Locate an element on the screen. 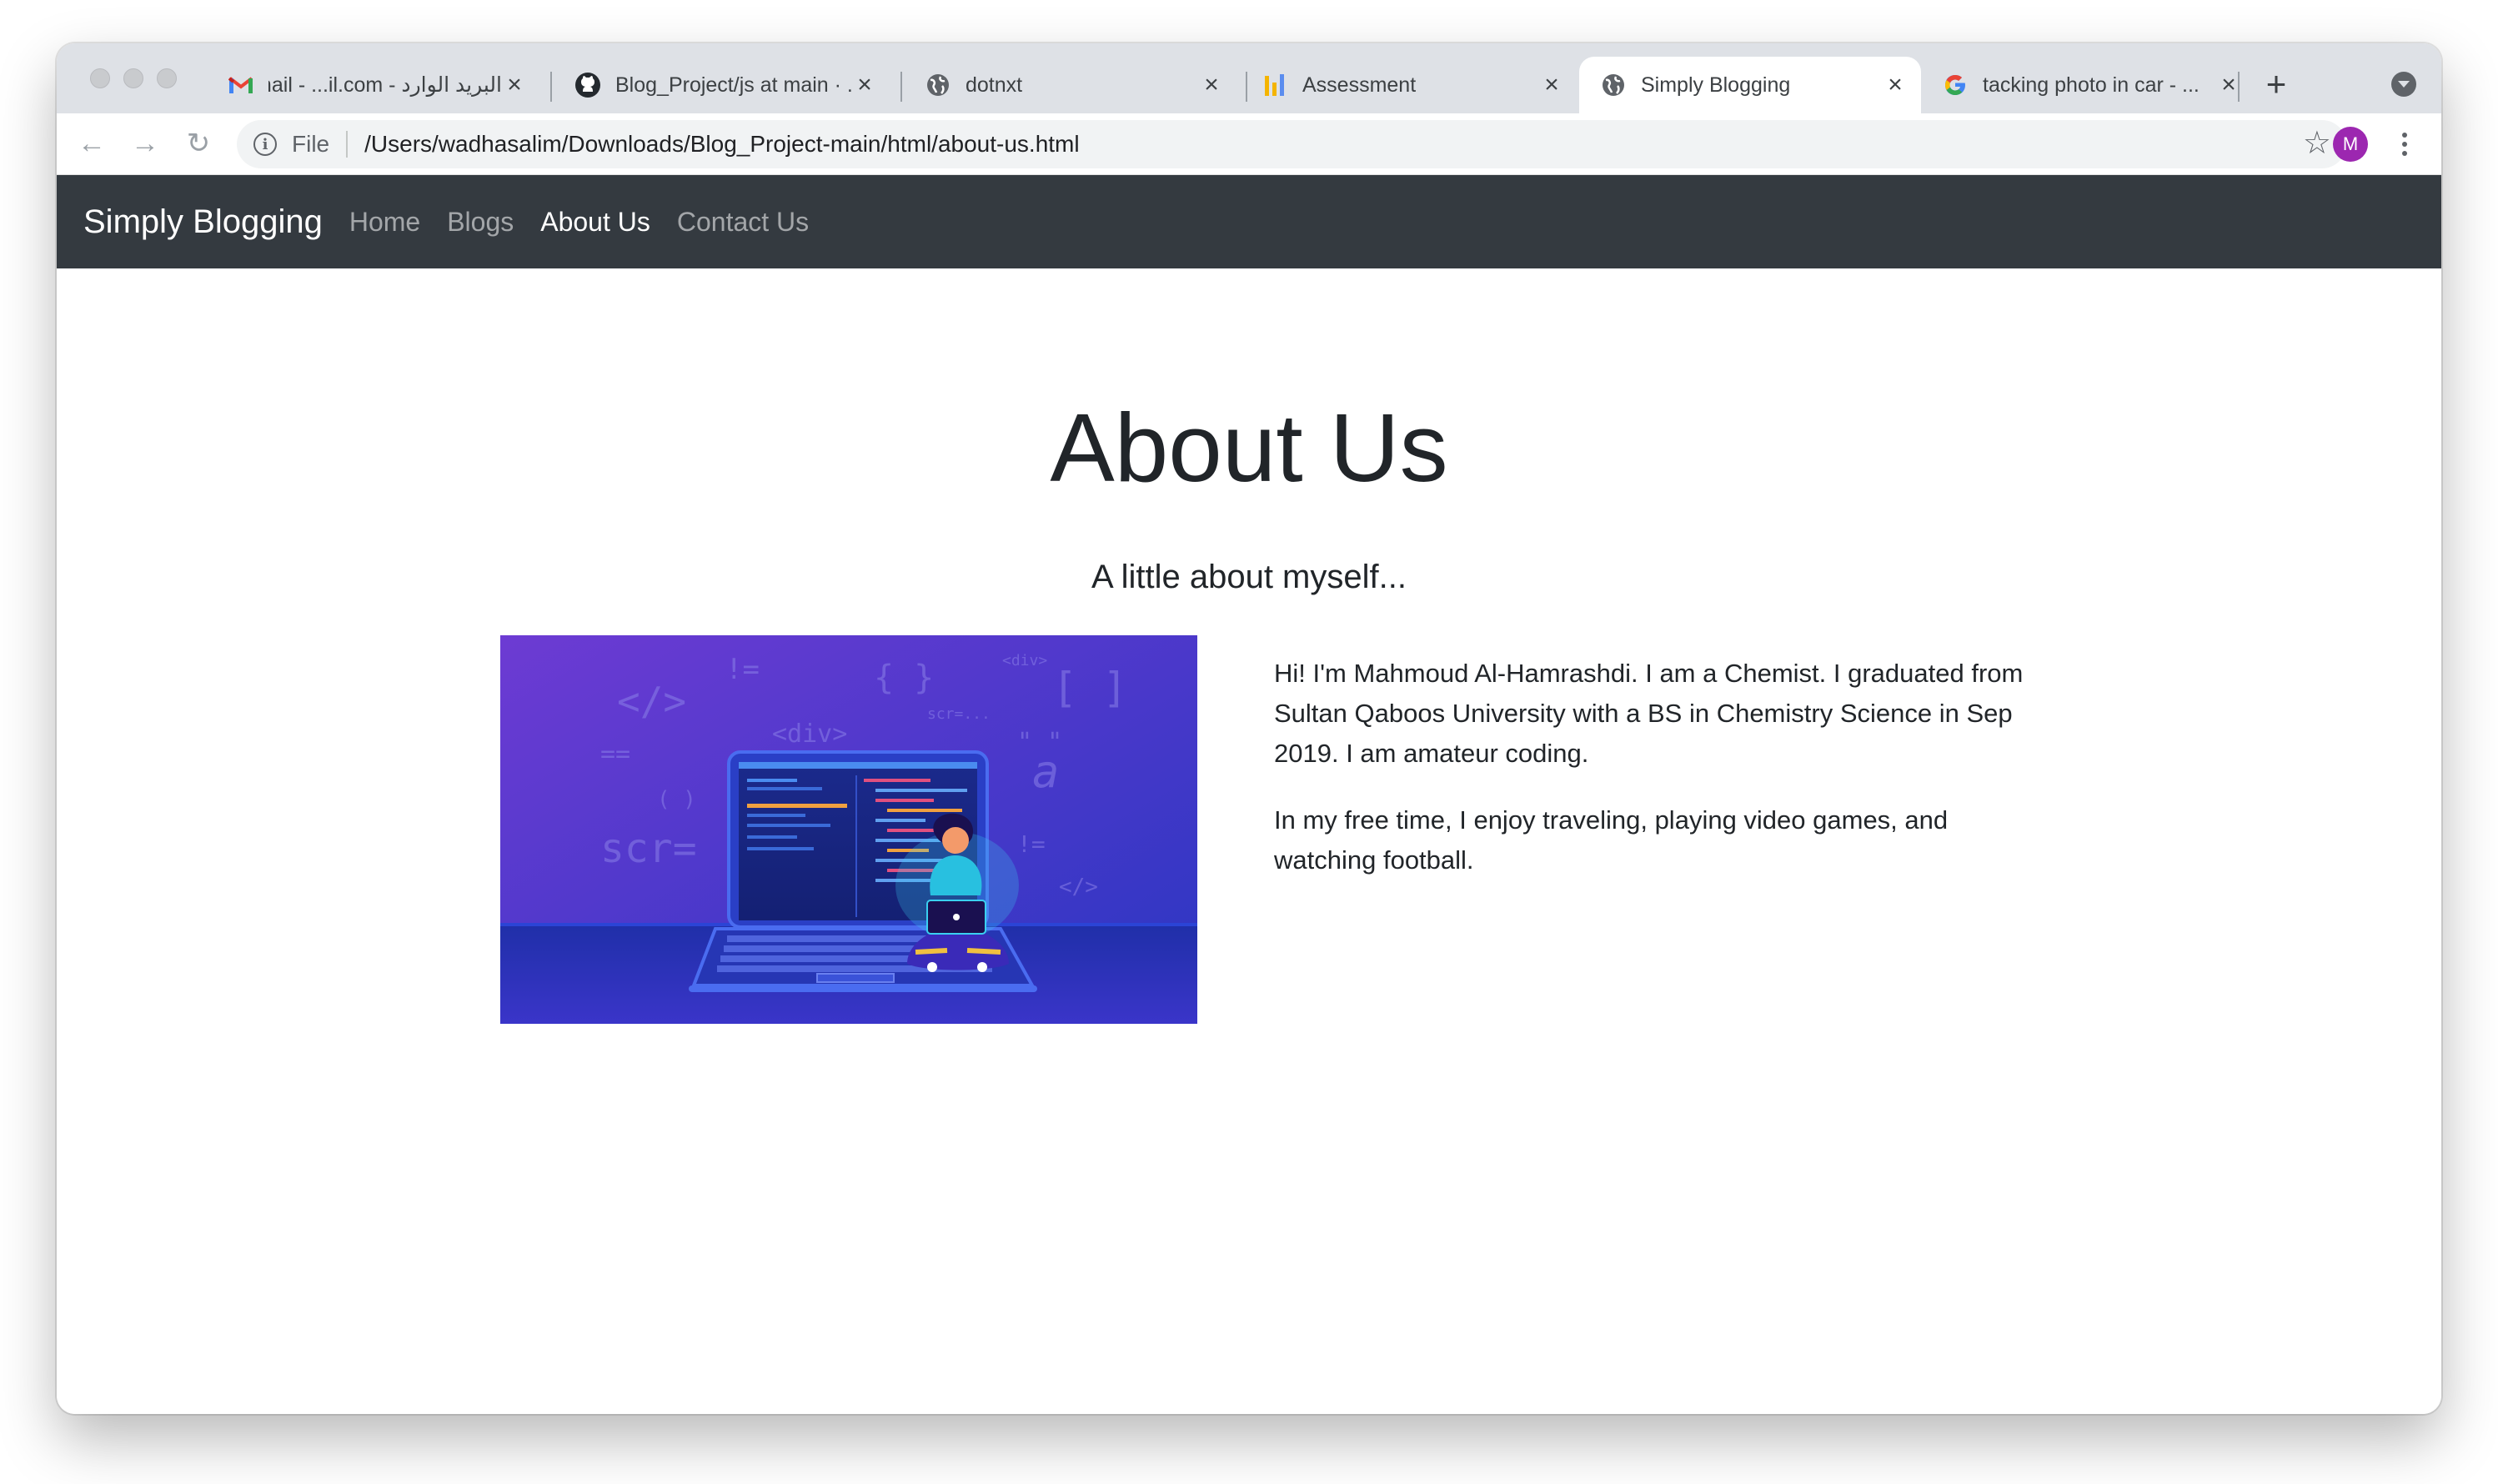  bookmark-star-icon: ☆ is located at coordinates (2317, 143).